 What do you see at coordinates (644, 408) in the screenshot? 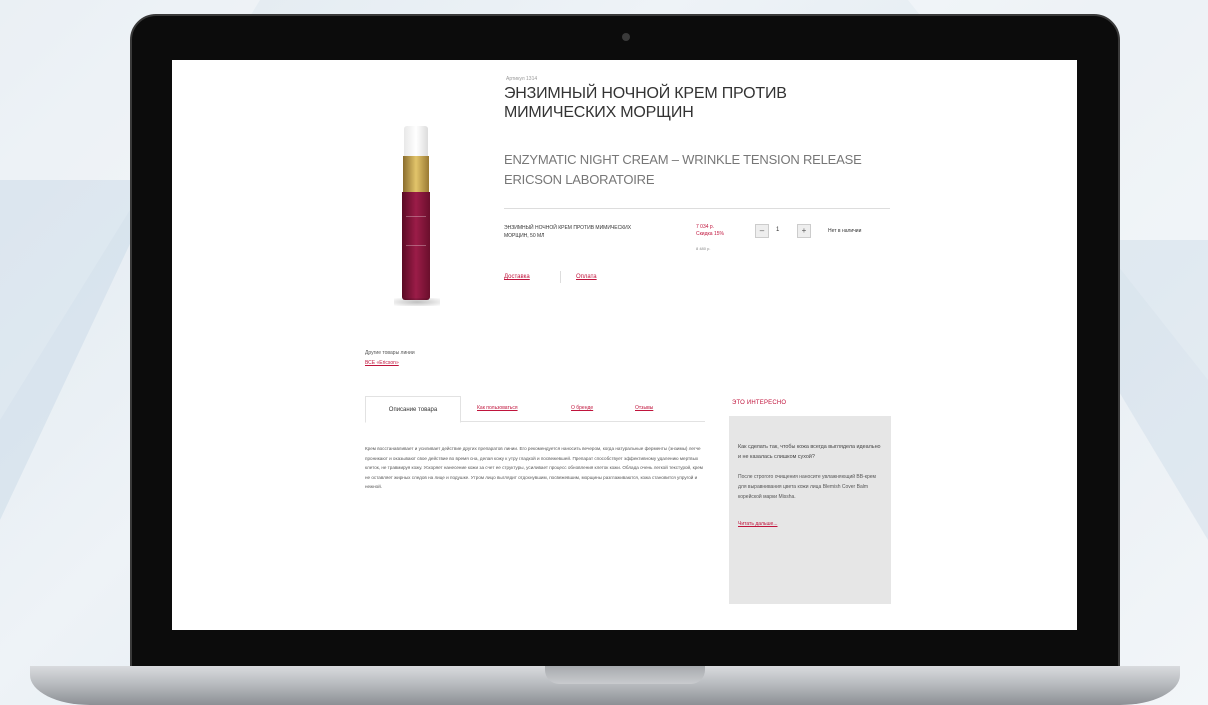
I see `tab-reviews: Отзывы` at bounding box center [644, 408].